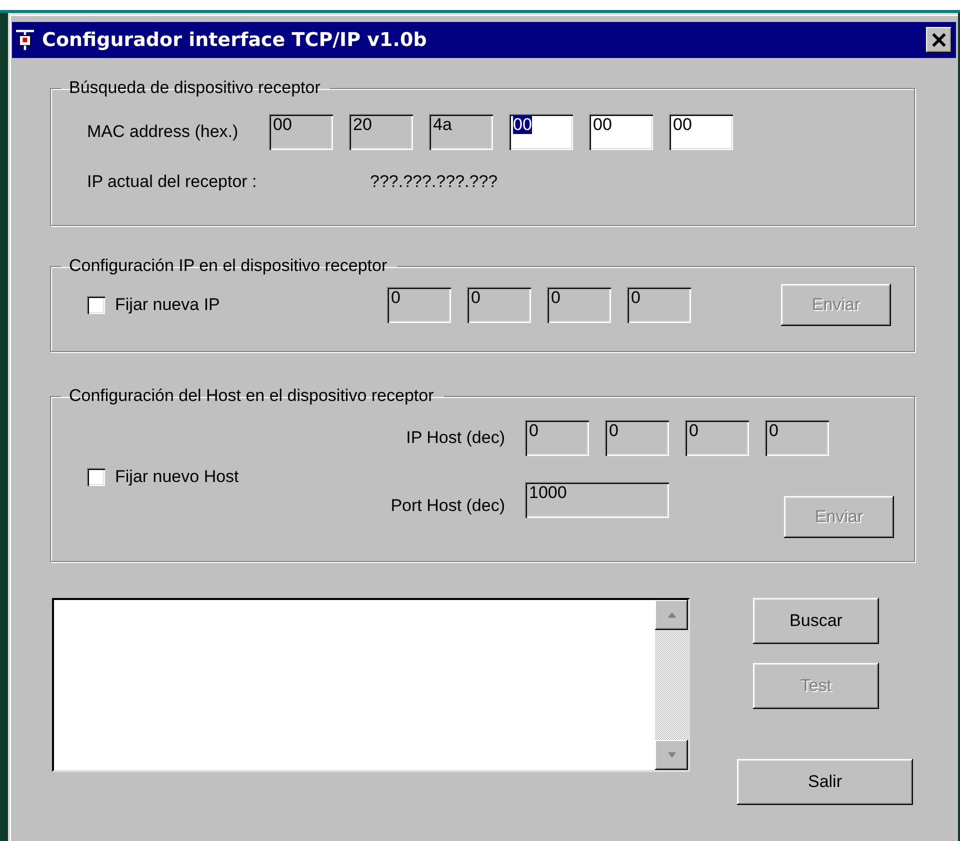 The width and height of the screenshot is (960, 841). I want to click on checkbox-label: Fijar nueva IP, so click(167, 305).